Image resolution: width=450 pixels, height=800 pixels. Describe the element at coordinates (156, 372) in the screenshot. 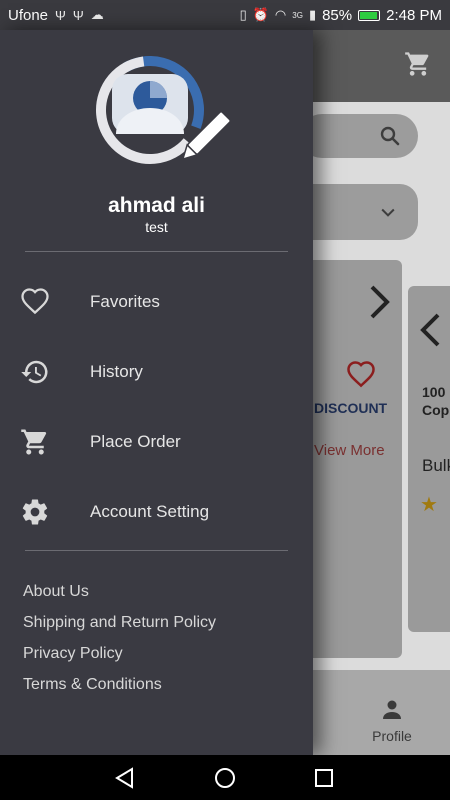

I see `menu-item-history: History` at that location.